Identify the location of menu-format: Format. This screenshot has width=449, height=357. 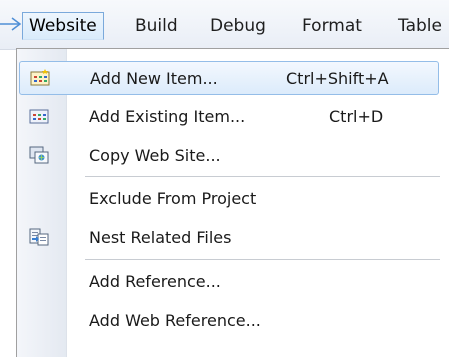
(332, 26).